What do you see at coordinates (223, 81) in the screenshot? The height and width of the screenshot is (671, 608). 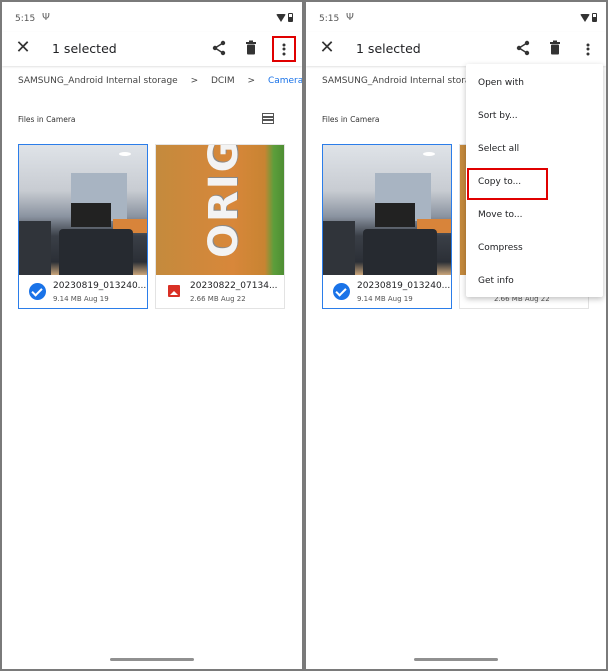 I see `breadcrumb-dcim: DCIM` at bounding box center [223, 81].